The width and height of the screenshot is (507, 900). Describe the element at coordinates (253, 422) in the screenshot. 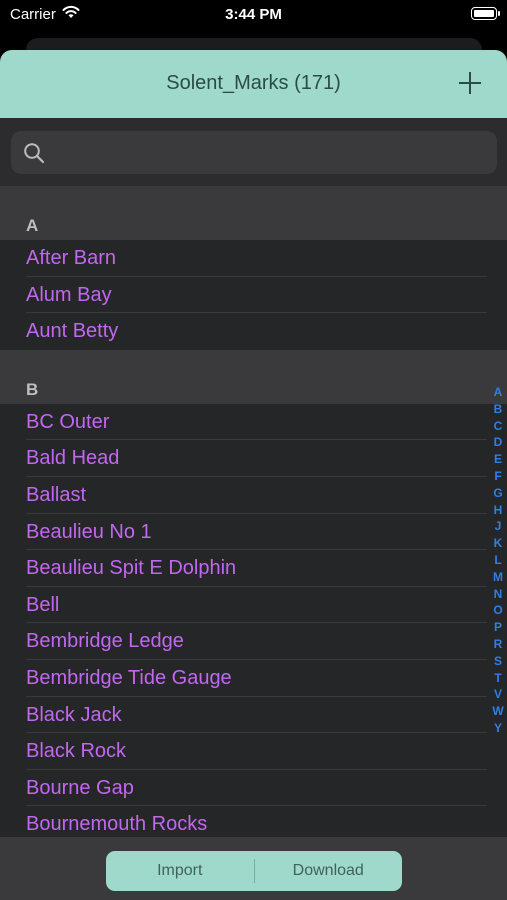

I see `list-item: BC Outer` at that location.